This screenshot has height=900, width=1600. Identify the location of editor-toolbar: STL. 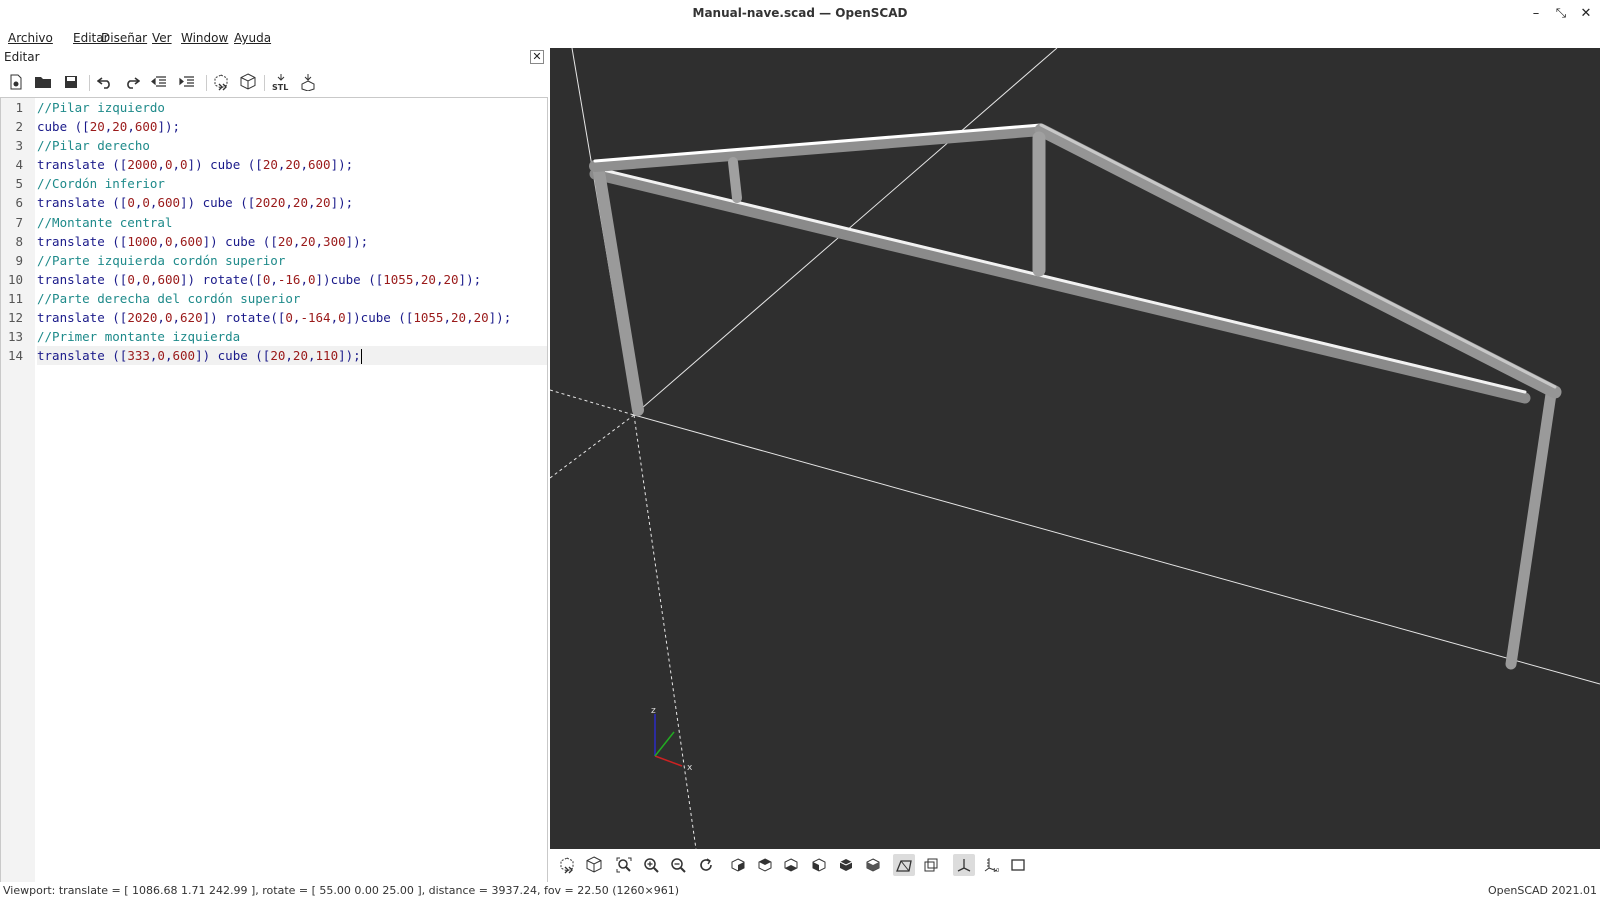
(274, 82).